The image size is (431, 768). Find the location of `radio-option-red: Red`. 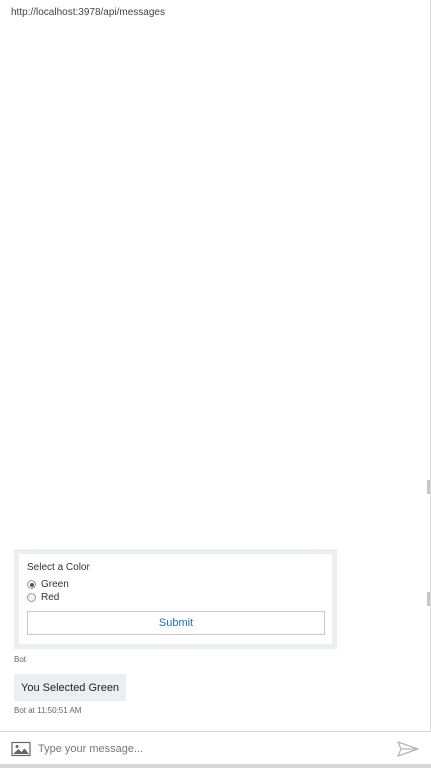

radio-option-red: Red is located at coordinates (175, 597).